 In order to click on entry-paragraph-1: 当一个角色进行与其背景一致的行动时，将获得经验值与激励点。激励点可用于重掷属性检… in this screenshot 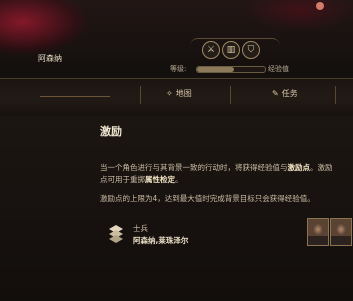, I will do `click(219, 174)`.